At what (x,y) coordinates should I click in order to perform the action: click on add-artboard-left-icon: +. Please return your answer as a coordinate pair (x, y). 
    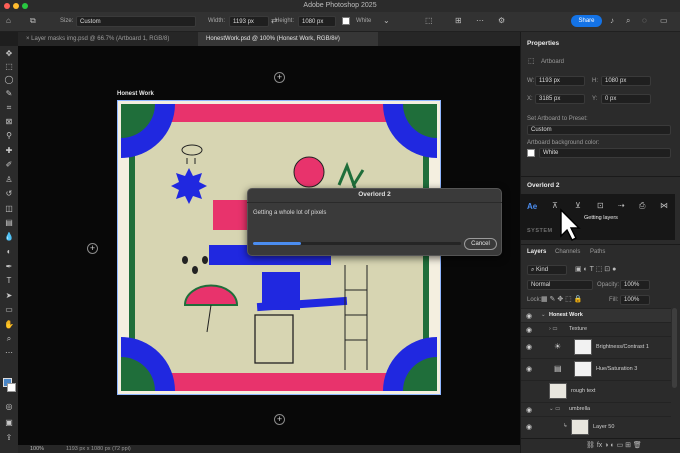
    Looking at the image, I should click on (92, 248).